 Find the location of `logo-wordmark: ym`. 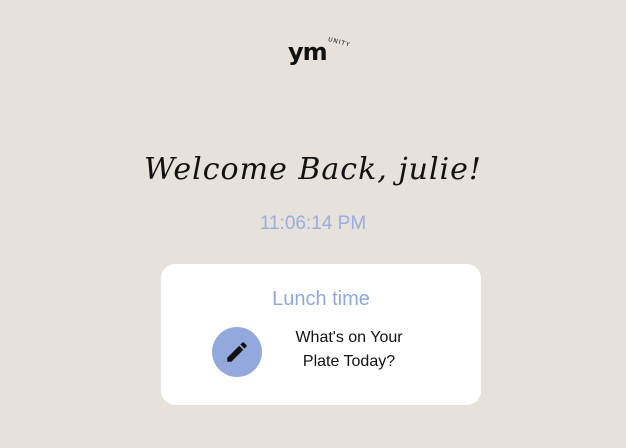

logo-wordmark: ym is located at coordinates (308, 52).